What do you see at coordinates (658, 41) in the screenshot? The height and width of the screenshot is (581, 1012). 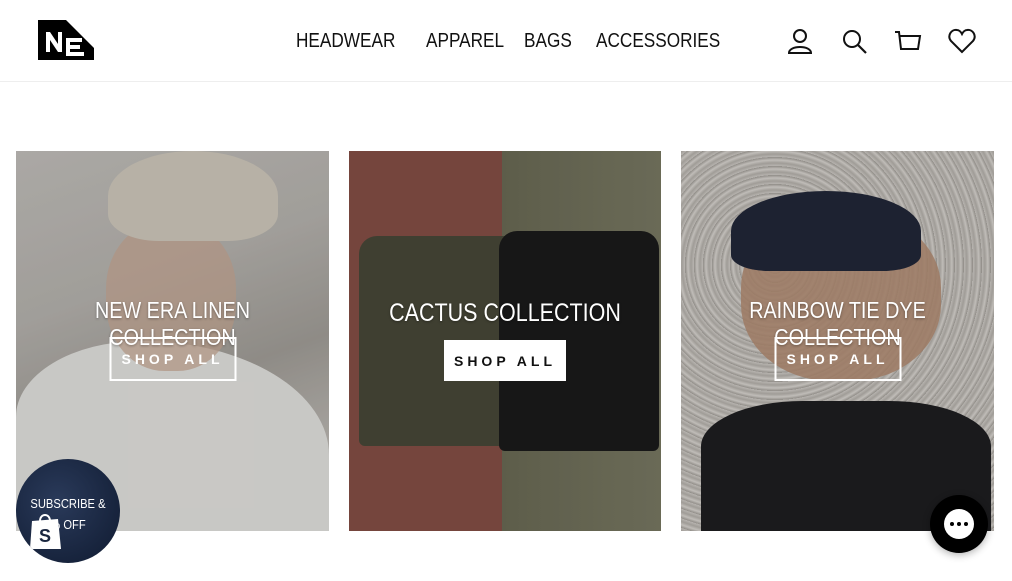 I see `nav-accessories: ACCESSORIES` at bounding box center [658, 41].